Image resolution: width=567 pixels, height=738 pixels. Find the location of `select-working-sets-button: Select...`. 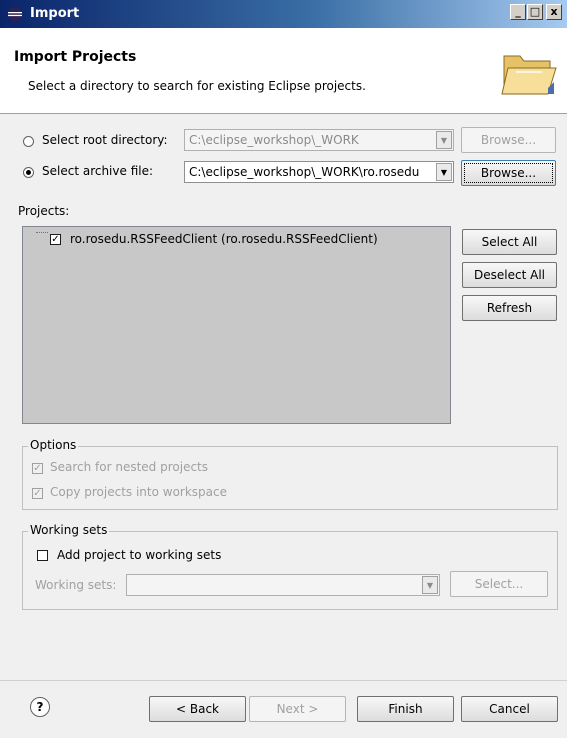

select-working-sets-button: Select... is located at coordinates (499, 584).